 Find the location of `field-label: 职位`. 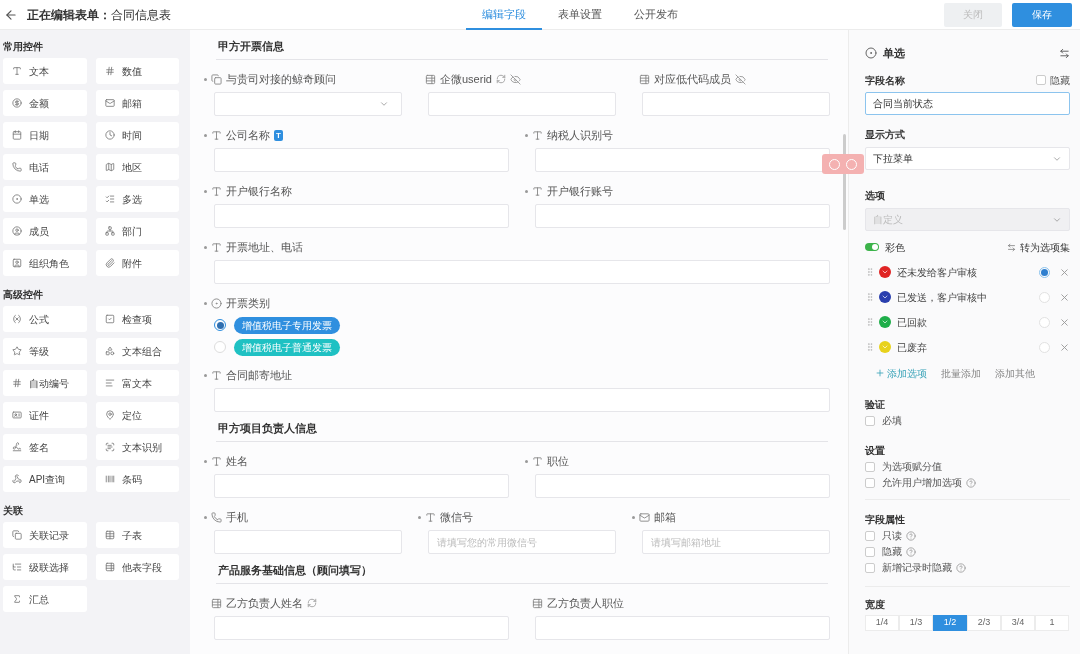

field-label: 职位 is located at coordinates (558, 461).